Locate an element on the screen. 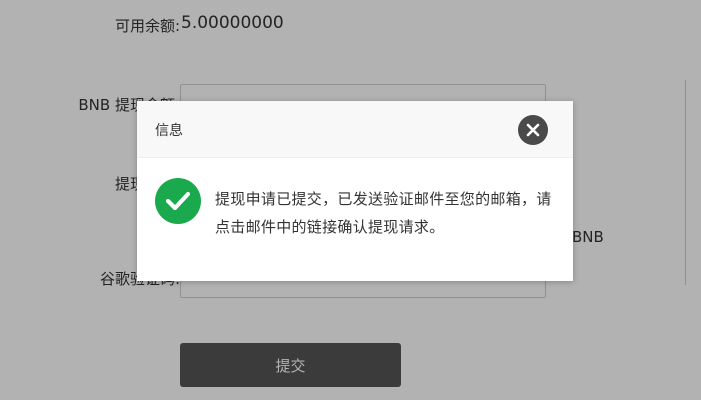 The height and width of the screenshot is (400, 701). check-circle-icon is located at coordinates (178, 201).